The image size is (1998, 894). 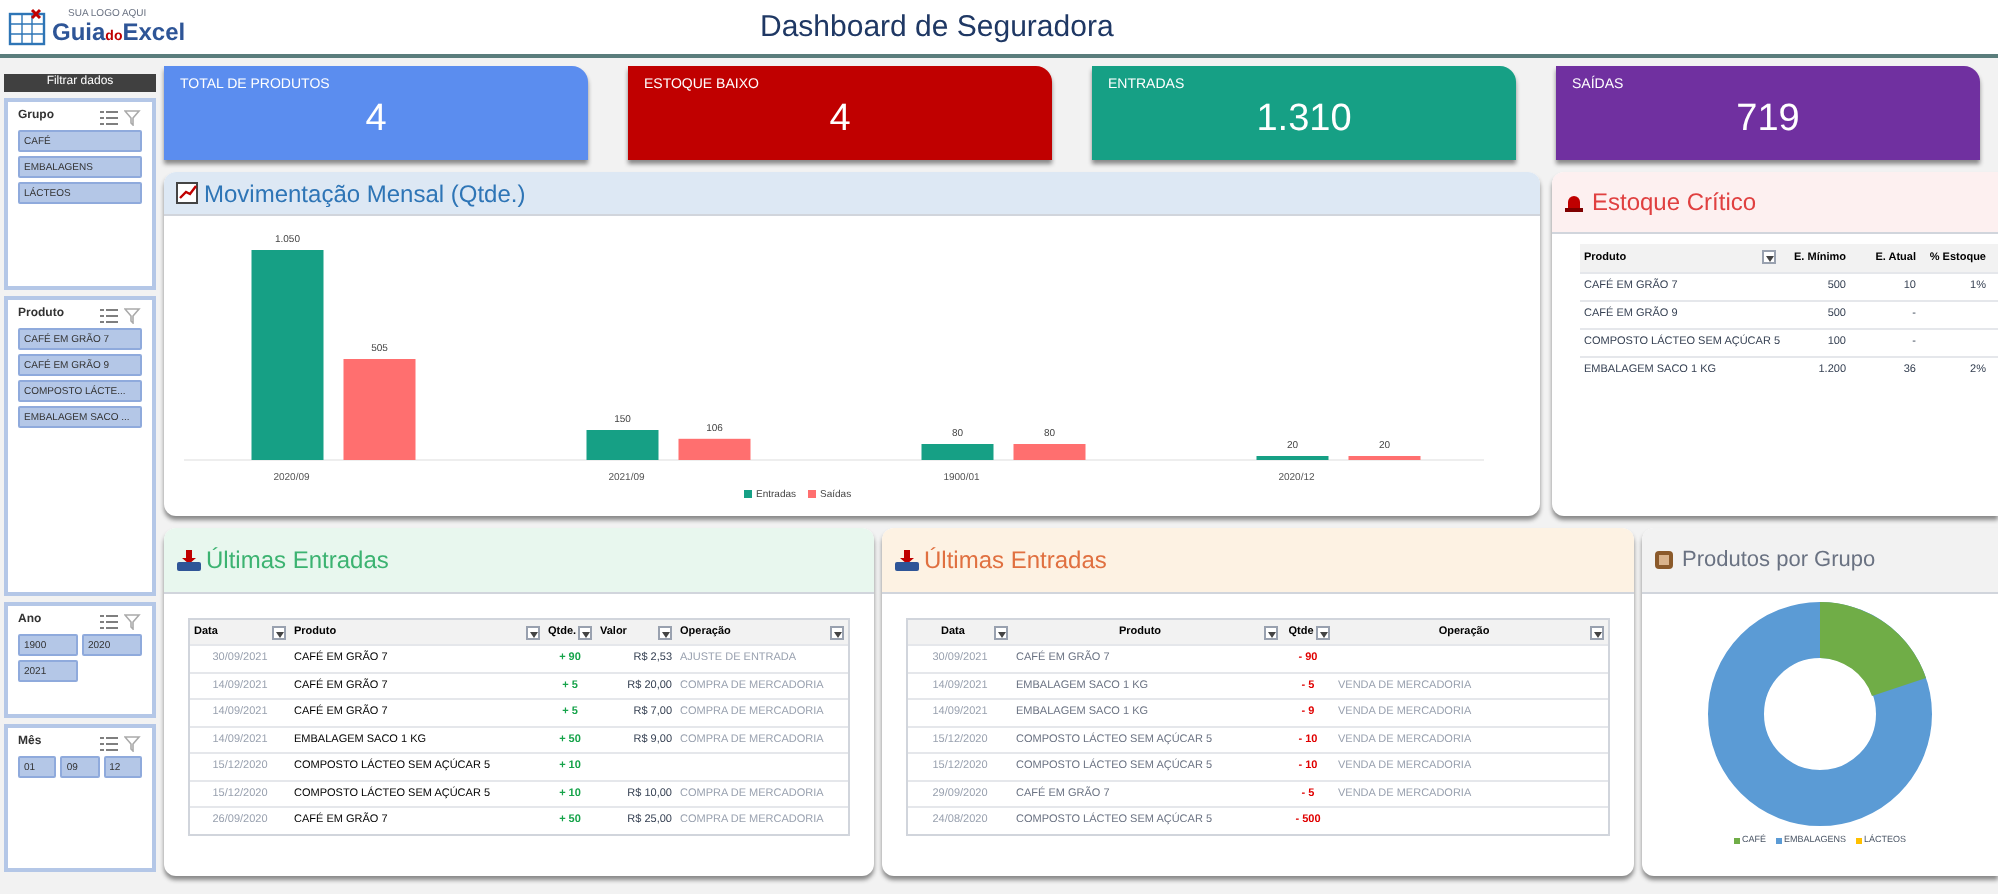 I want to click on box-icon, so click(x=1664, y=560).